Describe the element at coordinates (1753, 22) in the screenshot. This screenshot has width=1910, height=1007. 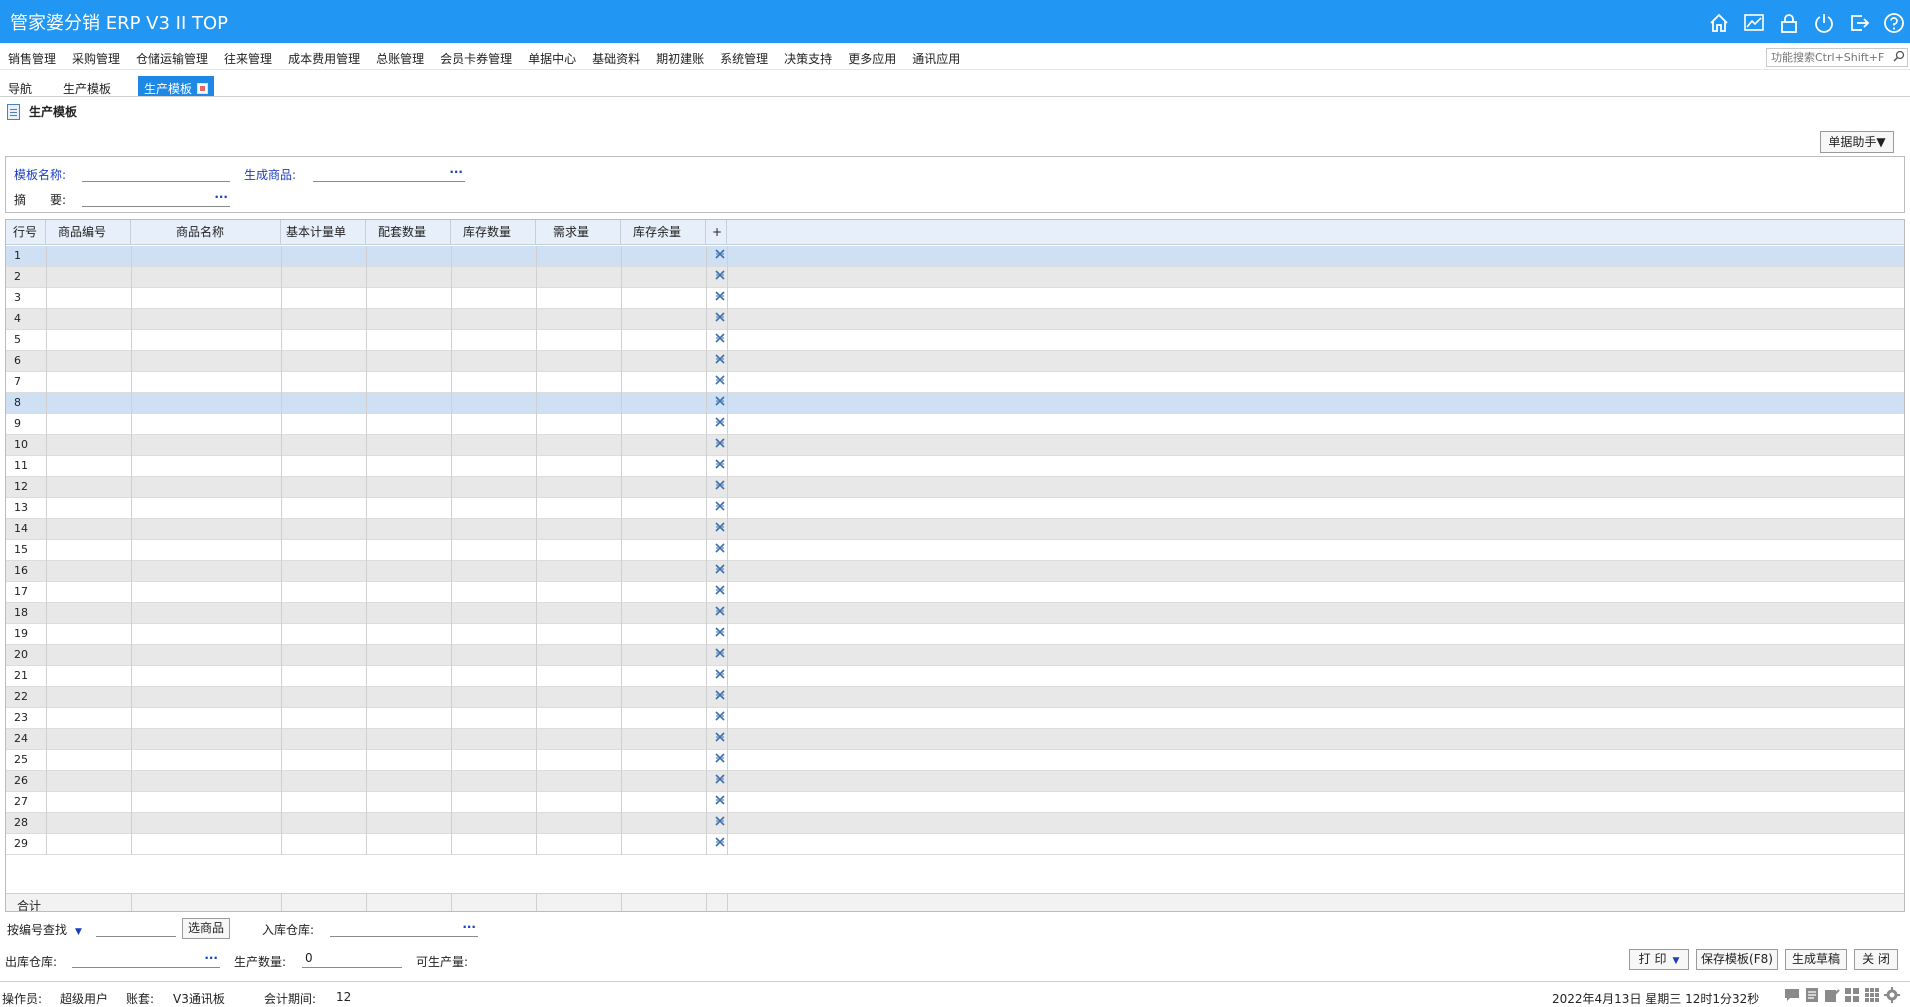
I see `chart-icon` at that location.